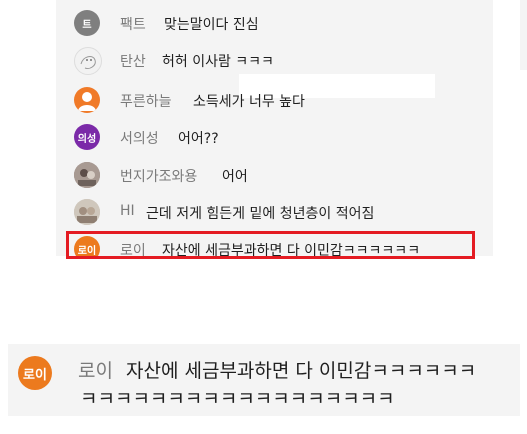 The width and height of the screenshot is (527, 434). I want to click on message-author: 푸른하늘, so click(146, 101).